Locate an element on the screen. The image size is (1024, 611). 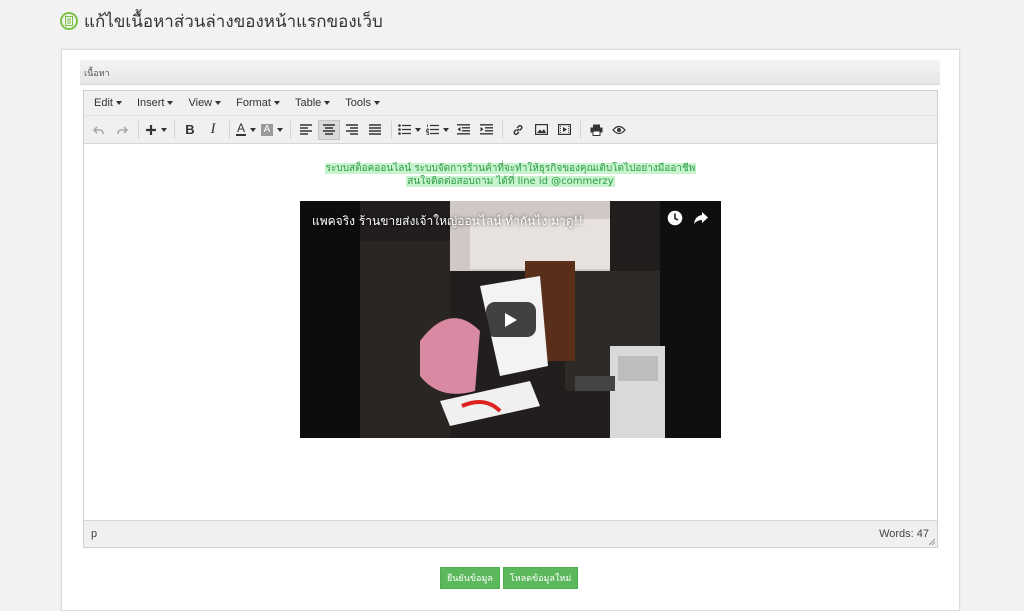
numbered-list-icon is located at coordinates (432, 129).